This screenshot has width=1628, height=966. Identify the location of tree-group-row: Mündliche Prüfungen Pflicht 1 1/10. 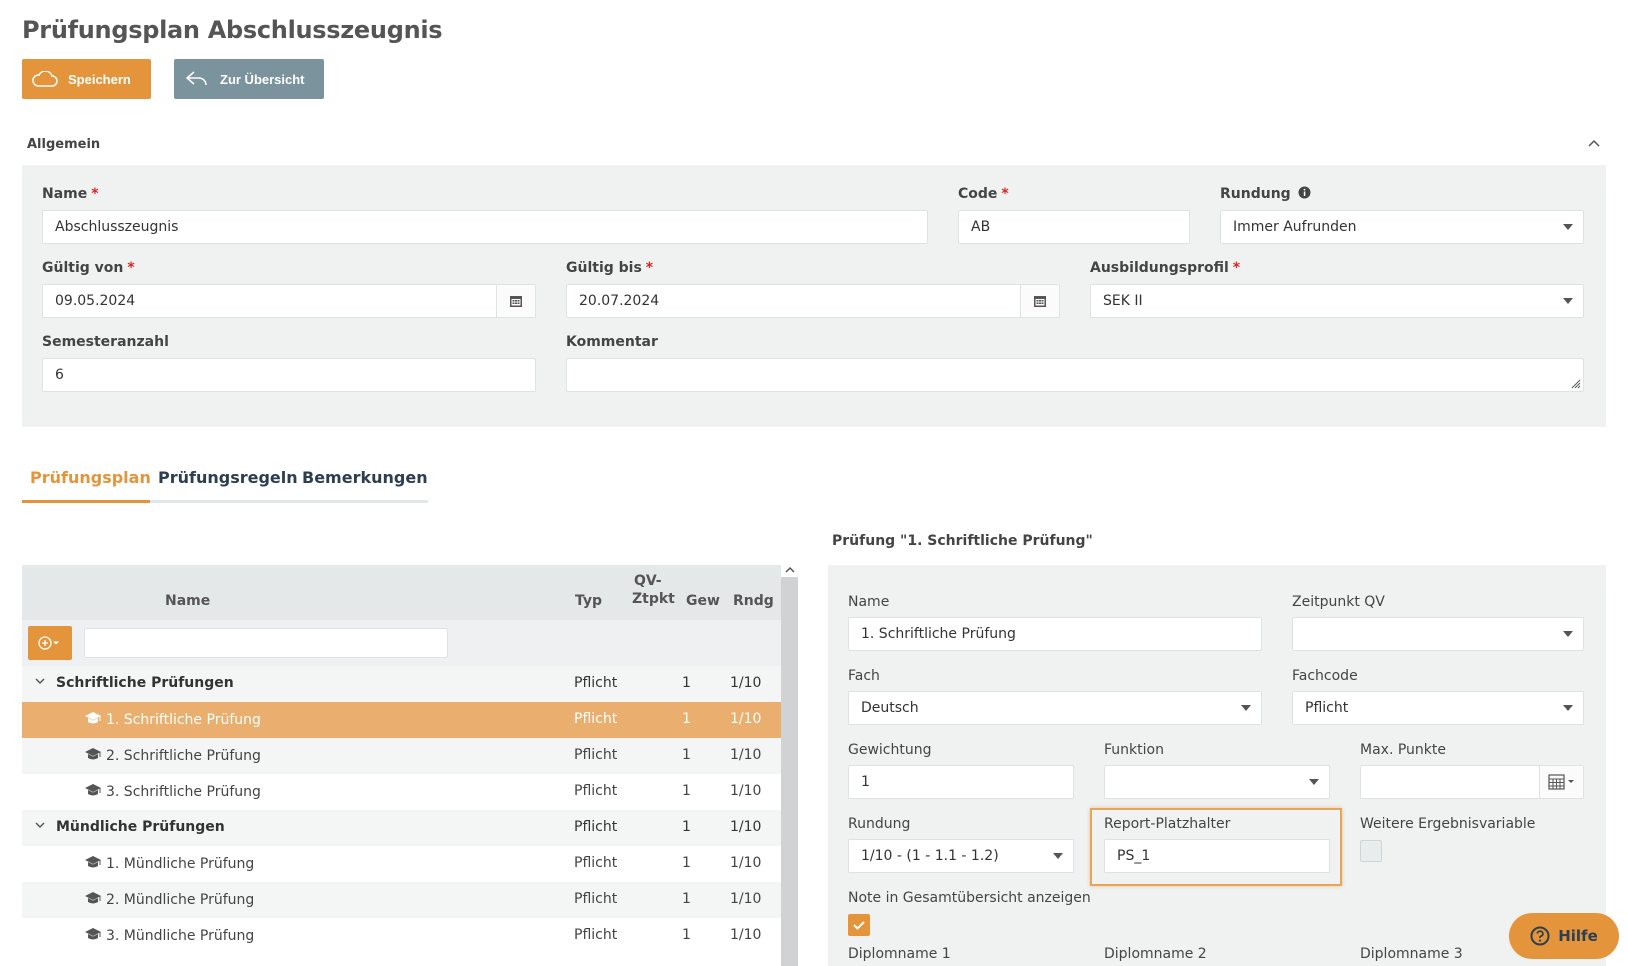
(401, 828).